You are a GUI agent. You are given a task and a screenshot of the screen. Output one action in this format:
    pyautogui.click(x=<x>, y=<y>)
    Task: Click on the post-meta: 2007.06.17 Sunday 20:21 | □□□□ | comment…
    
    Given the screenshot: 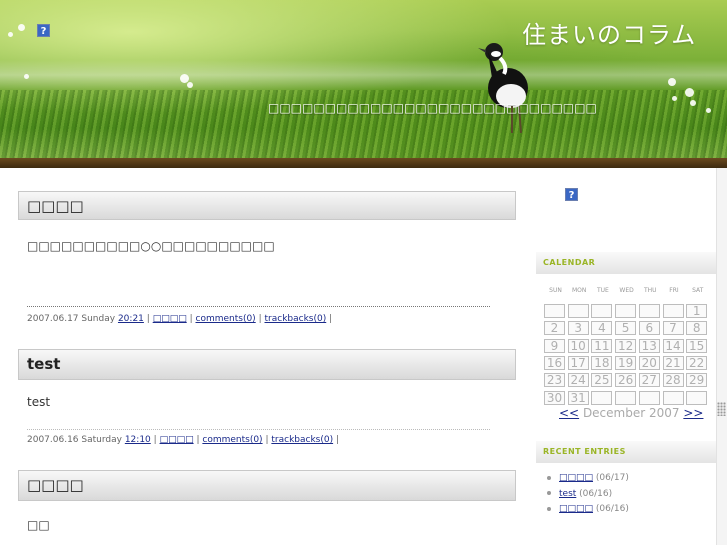 What is the action you would take?
    pyautogui.click(x=179, y=319)
    